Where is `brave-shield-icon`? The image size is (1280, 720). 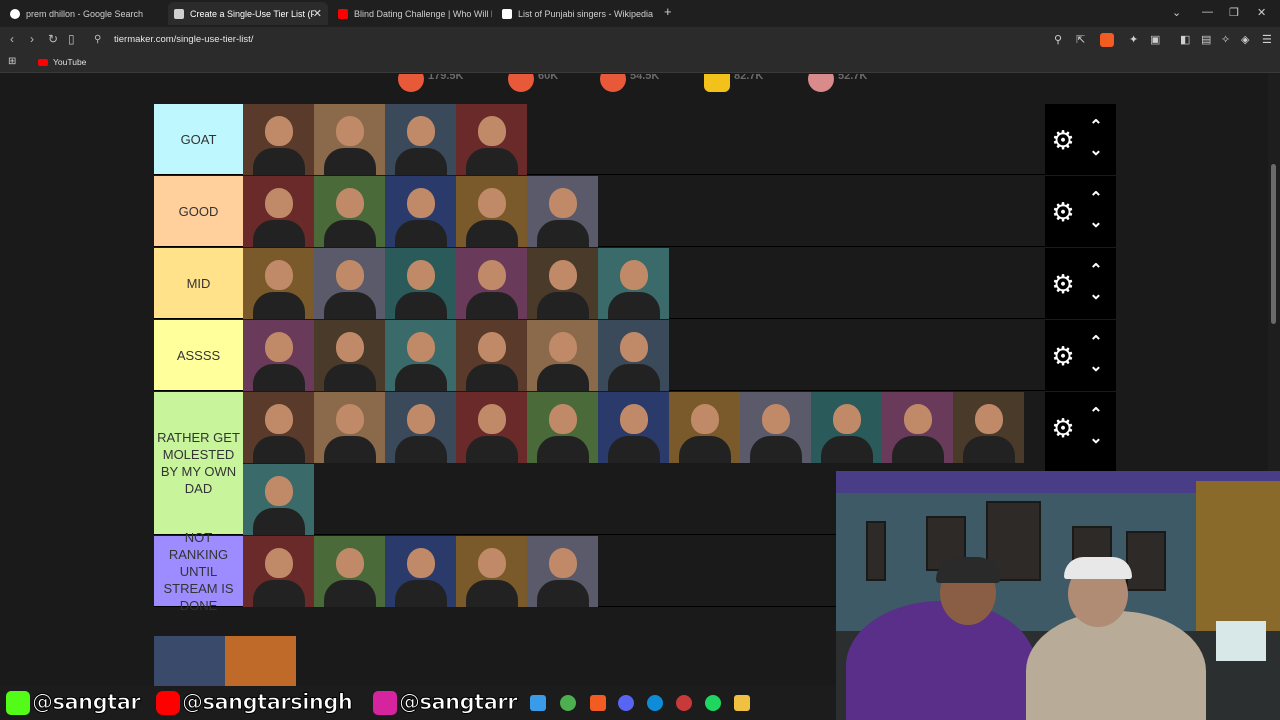
brave-shield-icon is located at coordinates (1107, 40).